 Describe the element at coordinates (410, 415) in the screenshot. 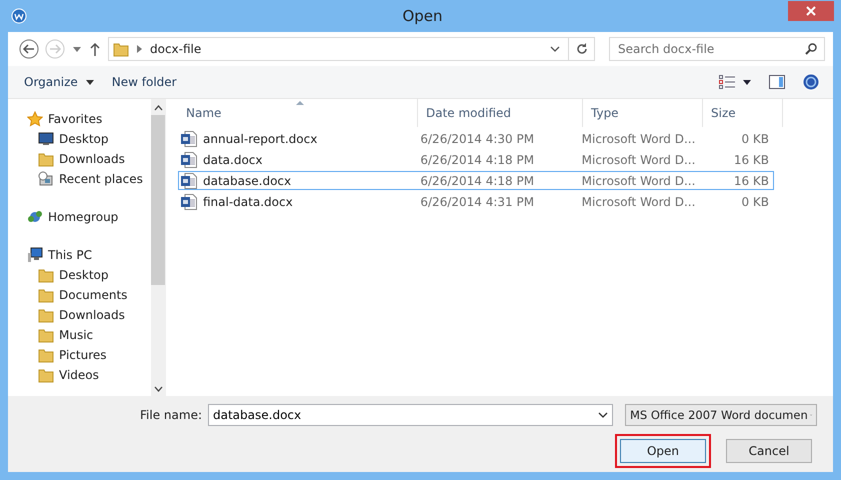

I see `file-name-field: database.docx` at that location.